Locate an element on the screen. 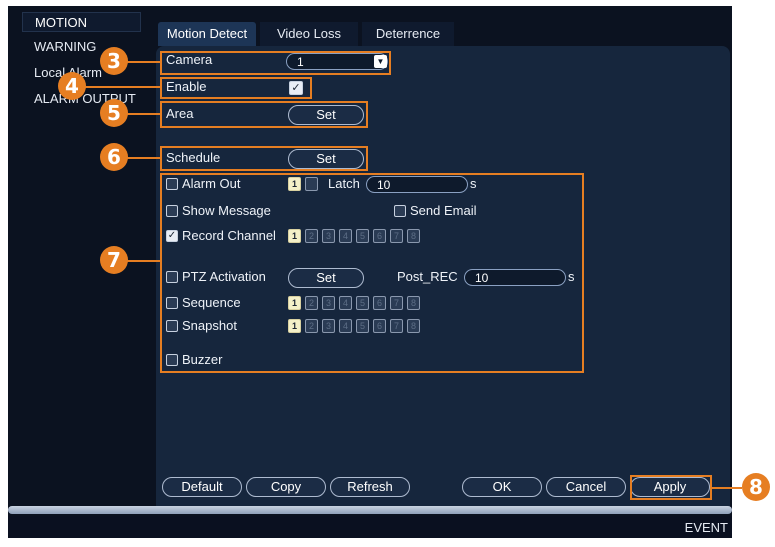 This screenshot has height=547, width=775. status-bar-label: EVENT is located at coordinates (706, 527).